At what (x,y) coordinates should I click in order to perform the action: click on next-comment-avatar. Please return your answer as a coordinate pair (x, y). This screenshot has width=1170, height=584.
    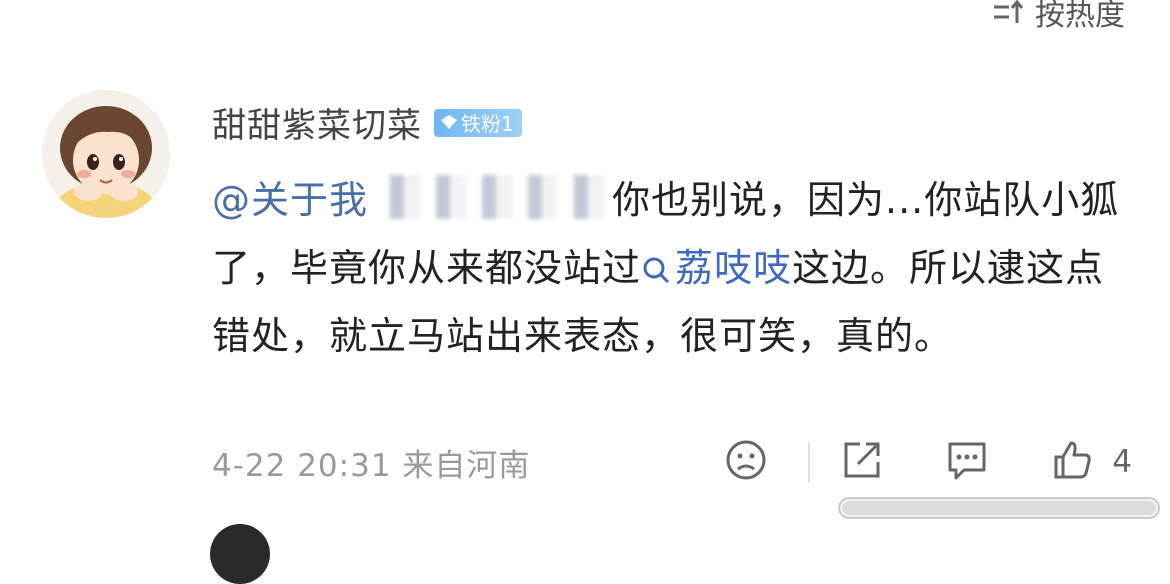
    Looking at the image, I should click on (240, 554).